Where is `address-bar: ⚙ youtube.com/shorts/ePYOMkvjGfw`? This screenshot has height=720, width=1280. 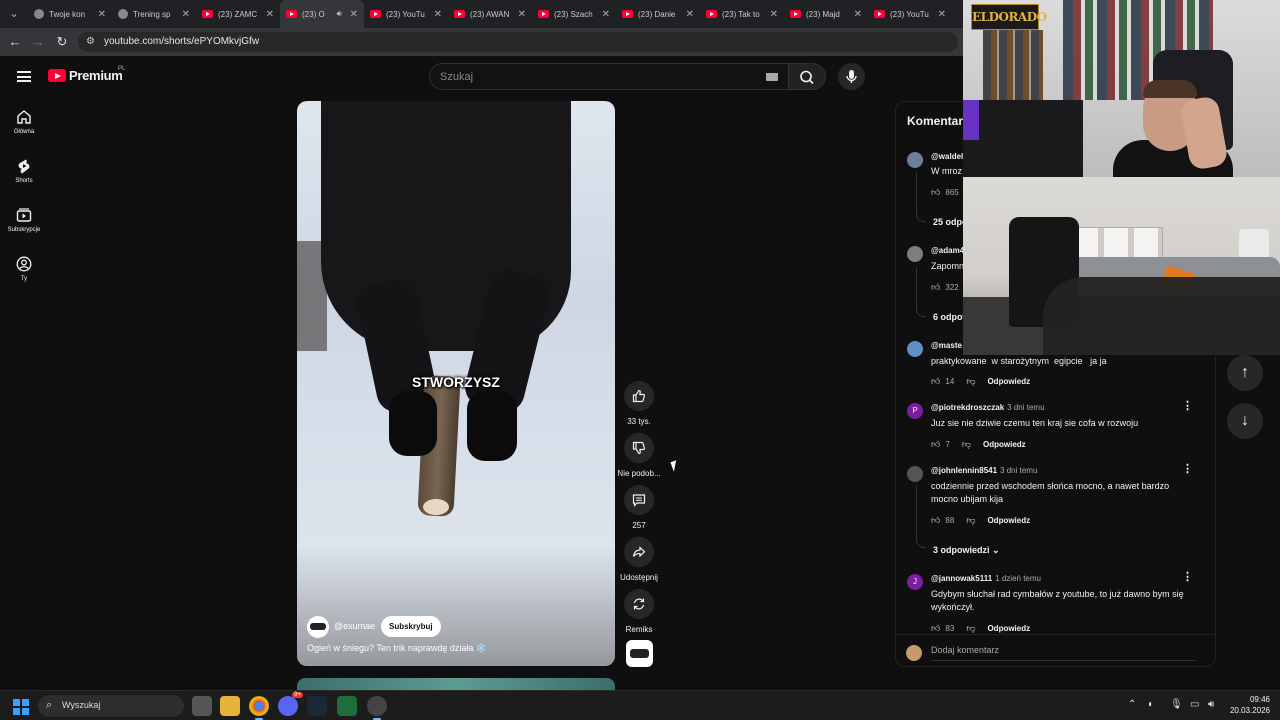
address-bar: ⚙ youtube.com/shorts/ePYOMkvjGfw is located at coordinates (518, 42).